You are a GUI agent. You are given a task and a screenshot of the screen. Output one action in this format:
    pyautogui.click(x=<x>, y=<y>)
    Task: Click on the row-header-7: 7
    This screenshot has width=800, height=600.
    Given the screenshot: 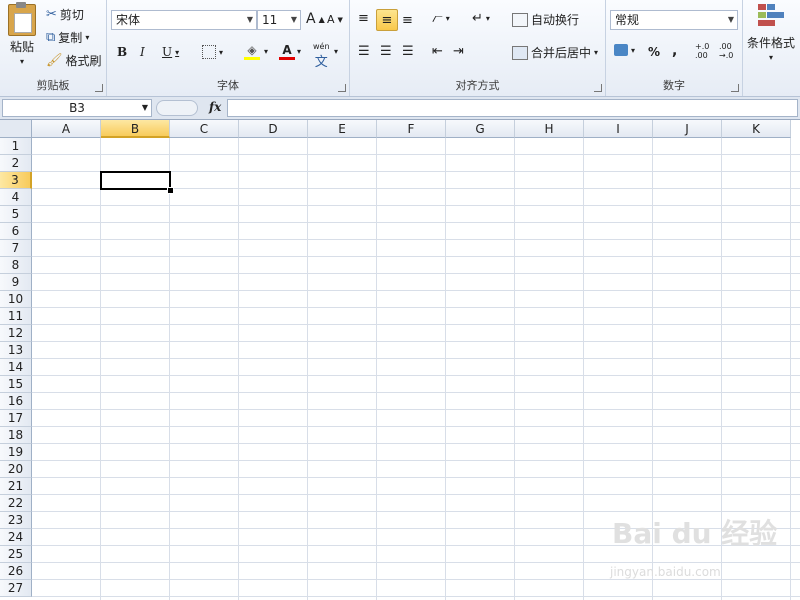 What is the action you would take?
    pyautogui.click(x=16, y=248)
    